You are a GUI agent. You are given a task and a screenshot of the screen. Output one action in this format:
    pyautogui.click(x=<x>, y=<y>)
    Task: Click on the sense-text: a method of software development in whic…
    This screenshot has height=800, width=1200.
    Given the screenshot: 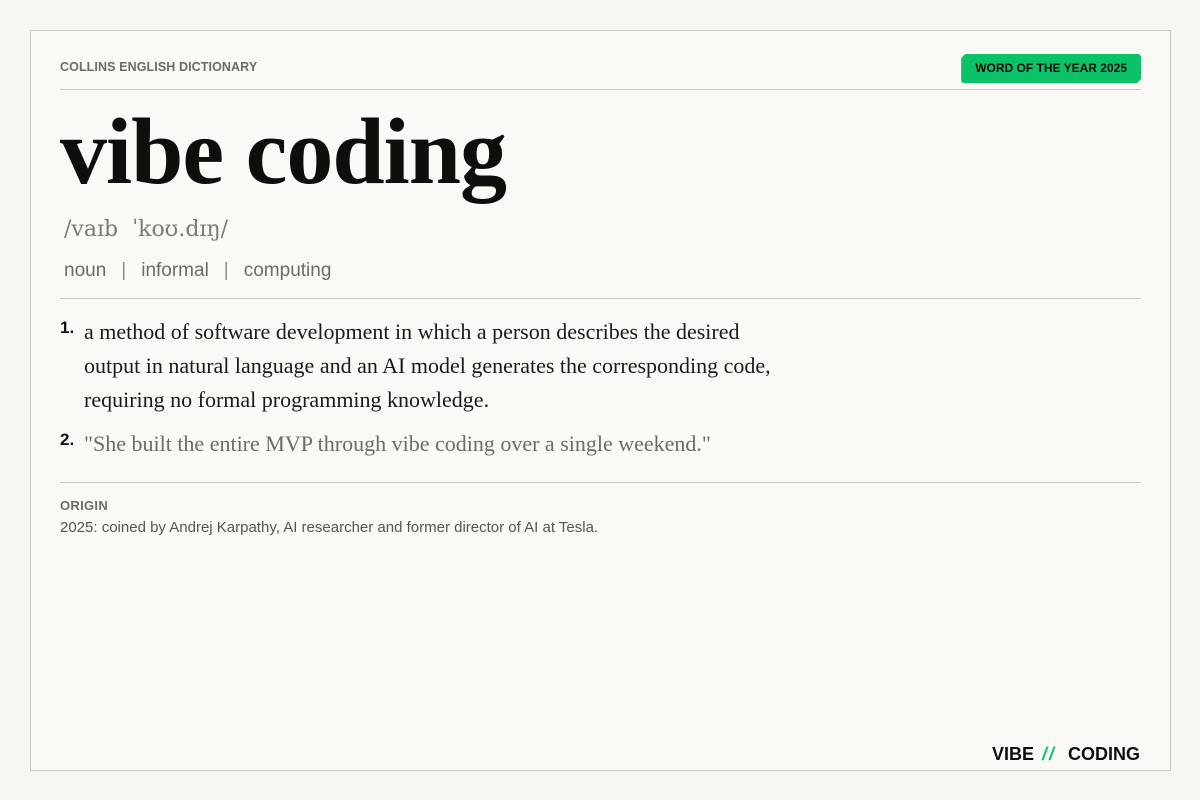 What is the action you would take?
    pyautogui.click(x=427, y=365)
    